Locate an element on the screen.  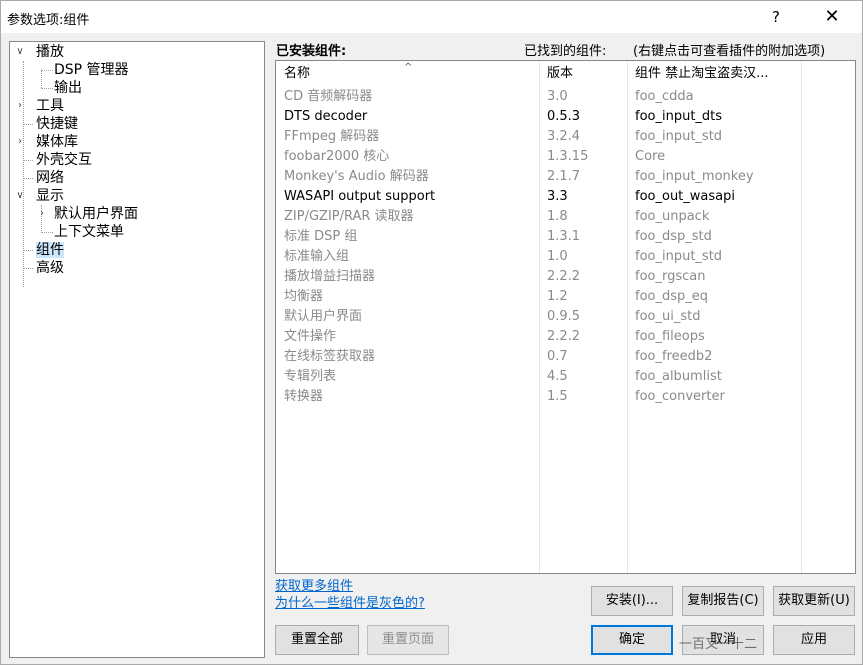
tree-item-label: 组件 is located at coordinates (50, 250).